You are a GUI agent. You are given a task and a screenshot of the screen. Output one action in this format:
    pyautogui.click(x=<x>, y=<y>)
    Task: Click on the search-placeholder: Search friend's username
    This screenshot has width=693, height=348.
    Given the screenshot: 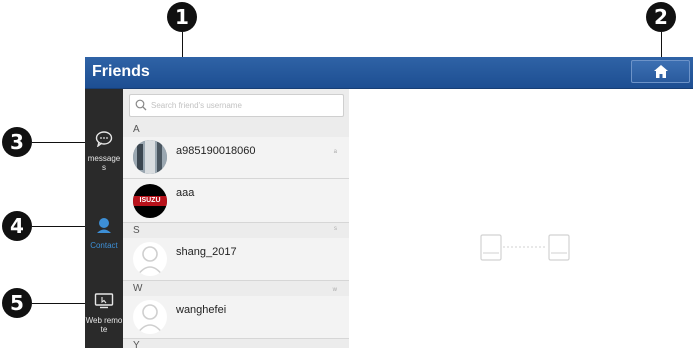 What is the action you would take?
    pyautogui.click(x=196, y=105)
    